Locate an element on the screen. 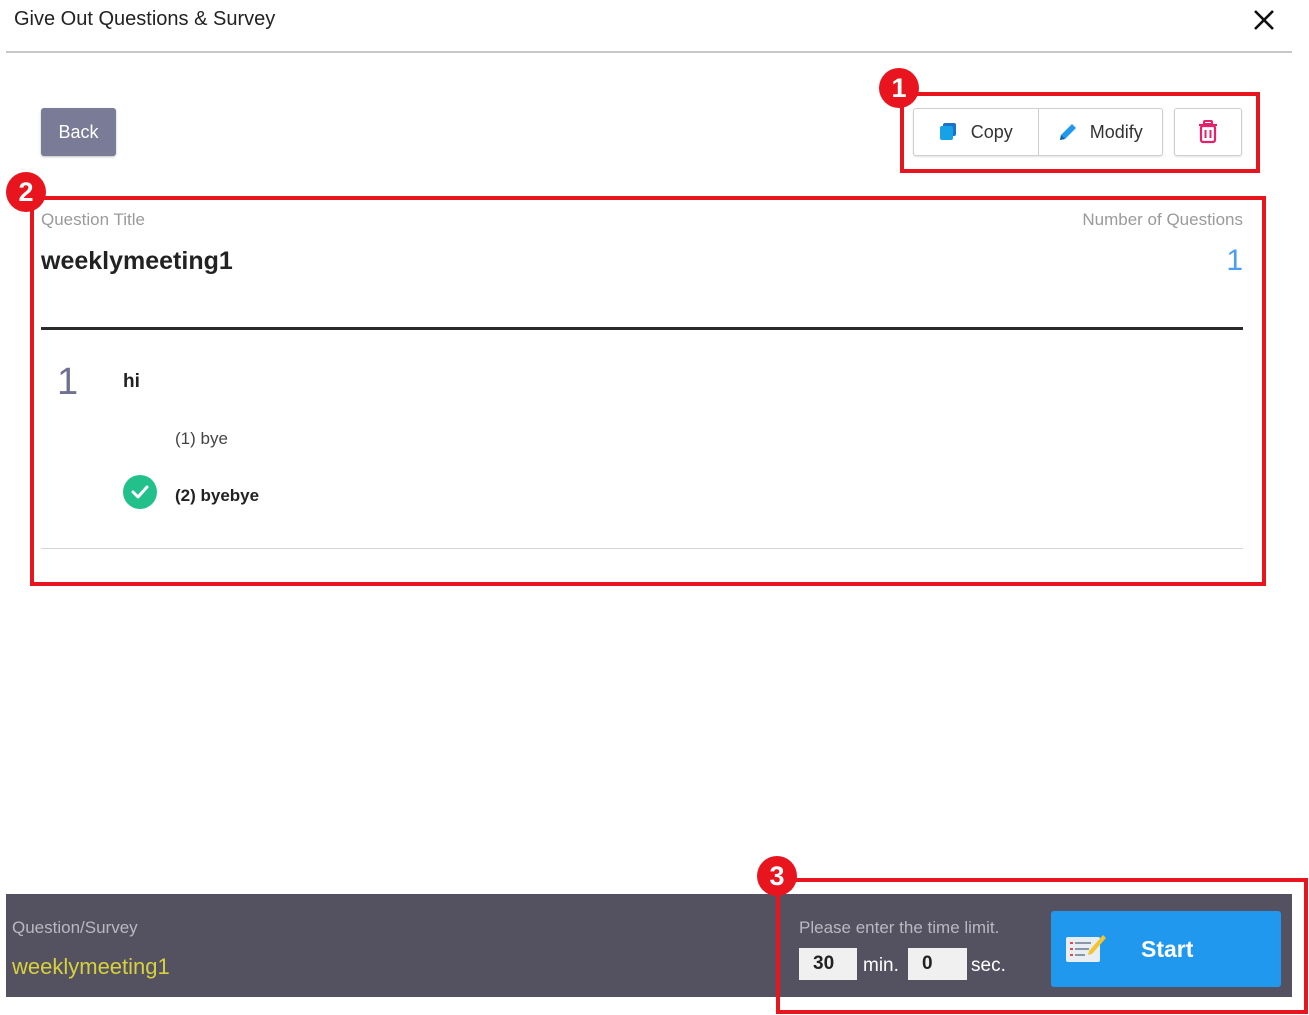 This screenshot has height=1015, width=1309. back-button: Back is located at coordinates (78, 132).